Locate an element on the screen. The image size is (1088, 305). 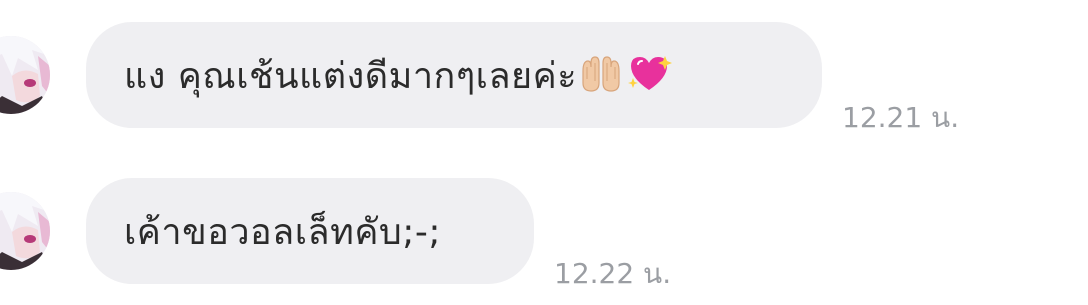
message-text: เค้าขอวอลเล็ทคับ;-; is located at coordinates (283, 232).